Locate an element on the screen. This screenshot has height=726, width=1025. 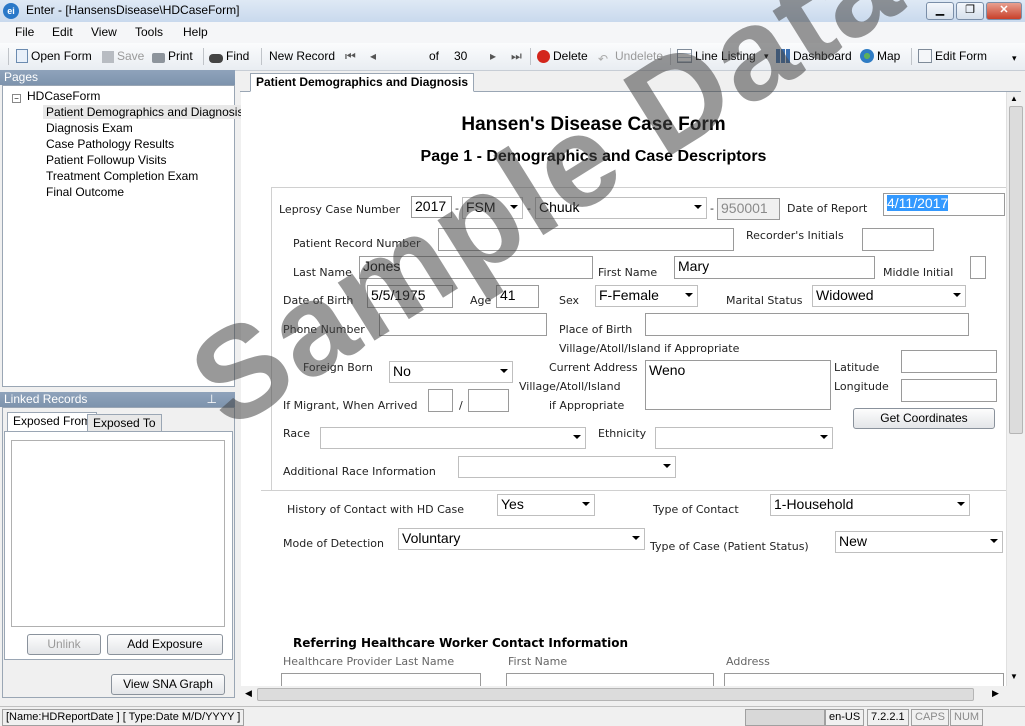
toolbar-overflow-icon: ▾ is located at coordinates (1014, 58).